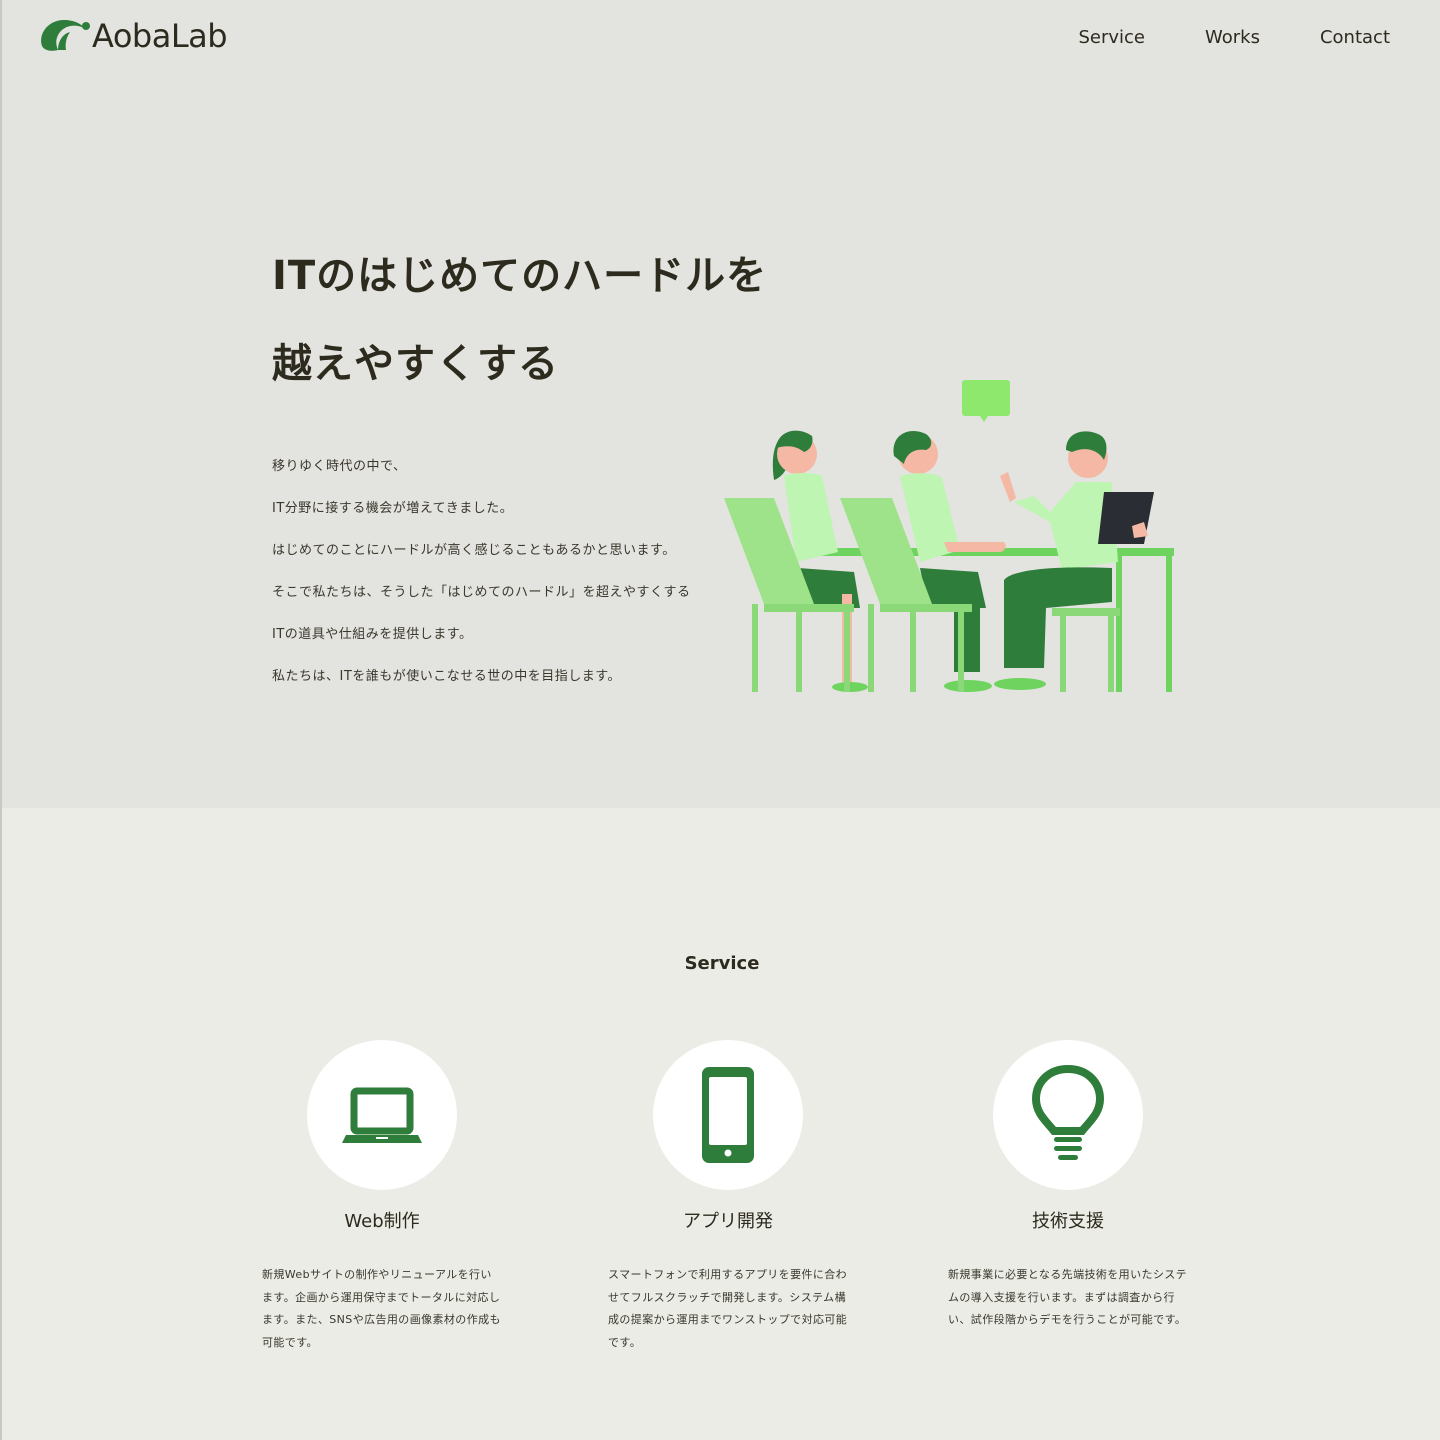 Image resolution: width=1440 pixels, height=1440 pixels. I want to click on main-nav: Service Works Contact, so click(1234, 38).